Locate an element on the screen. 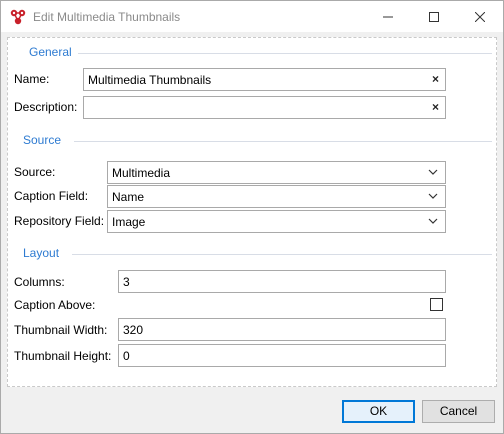 The width and height of the screenshot is (504, 434). repository-field-dropdown: Image is located at coordinates (276, 221).